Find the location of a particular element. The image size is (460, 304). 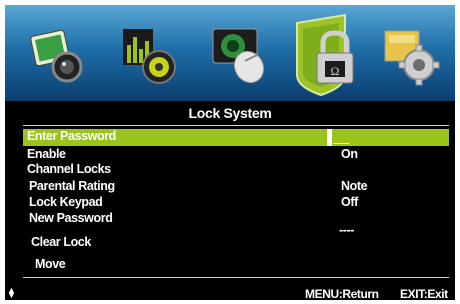

menu-return-hint: MENU:Return is located at coordinates (342, 293).